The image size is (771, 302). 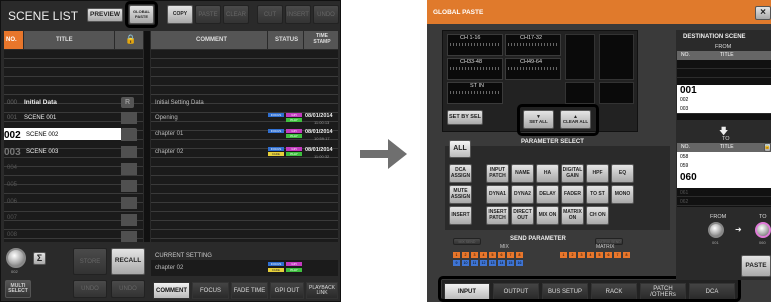 What do you see at coordinates (465, 117) in the screenshot?
I see `set-by-sel-button: SET BY SEL` at bounding box center [465, 117].